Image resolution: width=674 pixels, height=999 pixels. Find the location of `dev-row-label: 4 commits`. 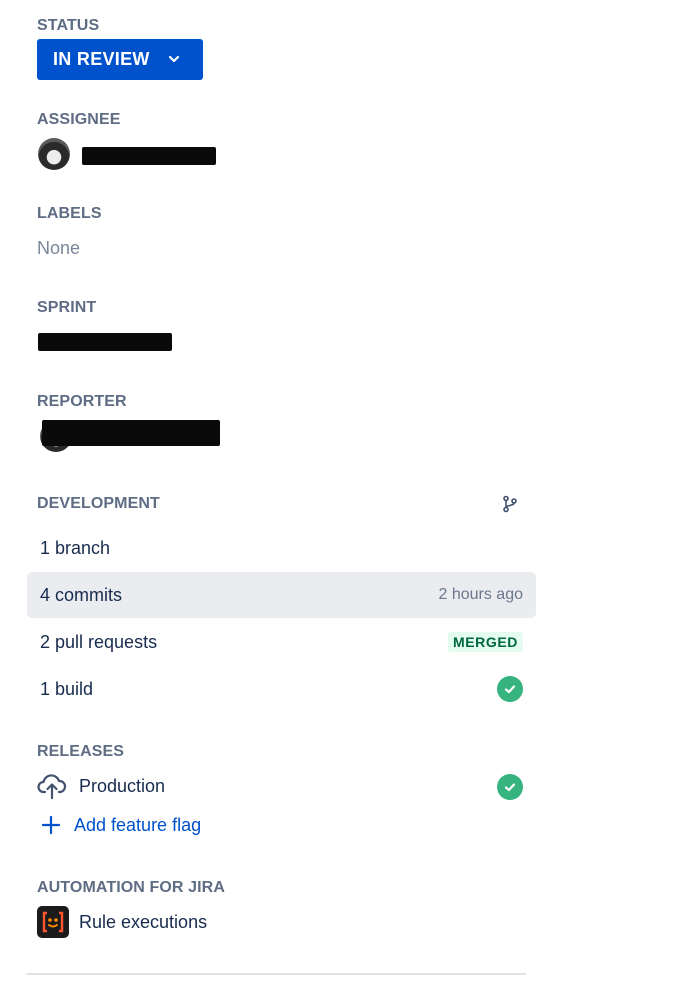

dev-row-label: 4 commits is located at coordinates (81, 594).